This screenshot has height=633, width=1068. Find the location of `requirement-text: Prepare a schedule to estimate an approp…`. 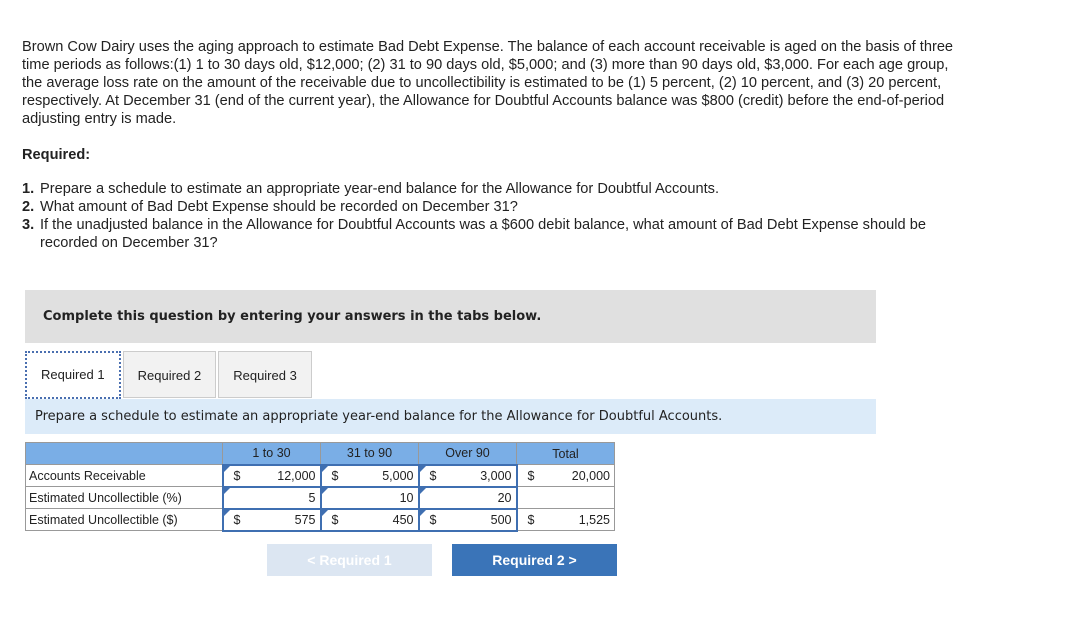

requirement-text: Prepare a schedule to estimate an approp… is located at coordinates (380, 189).